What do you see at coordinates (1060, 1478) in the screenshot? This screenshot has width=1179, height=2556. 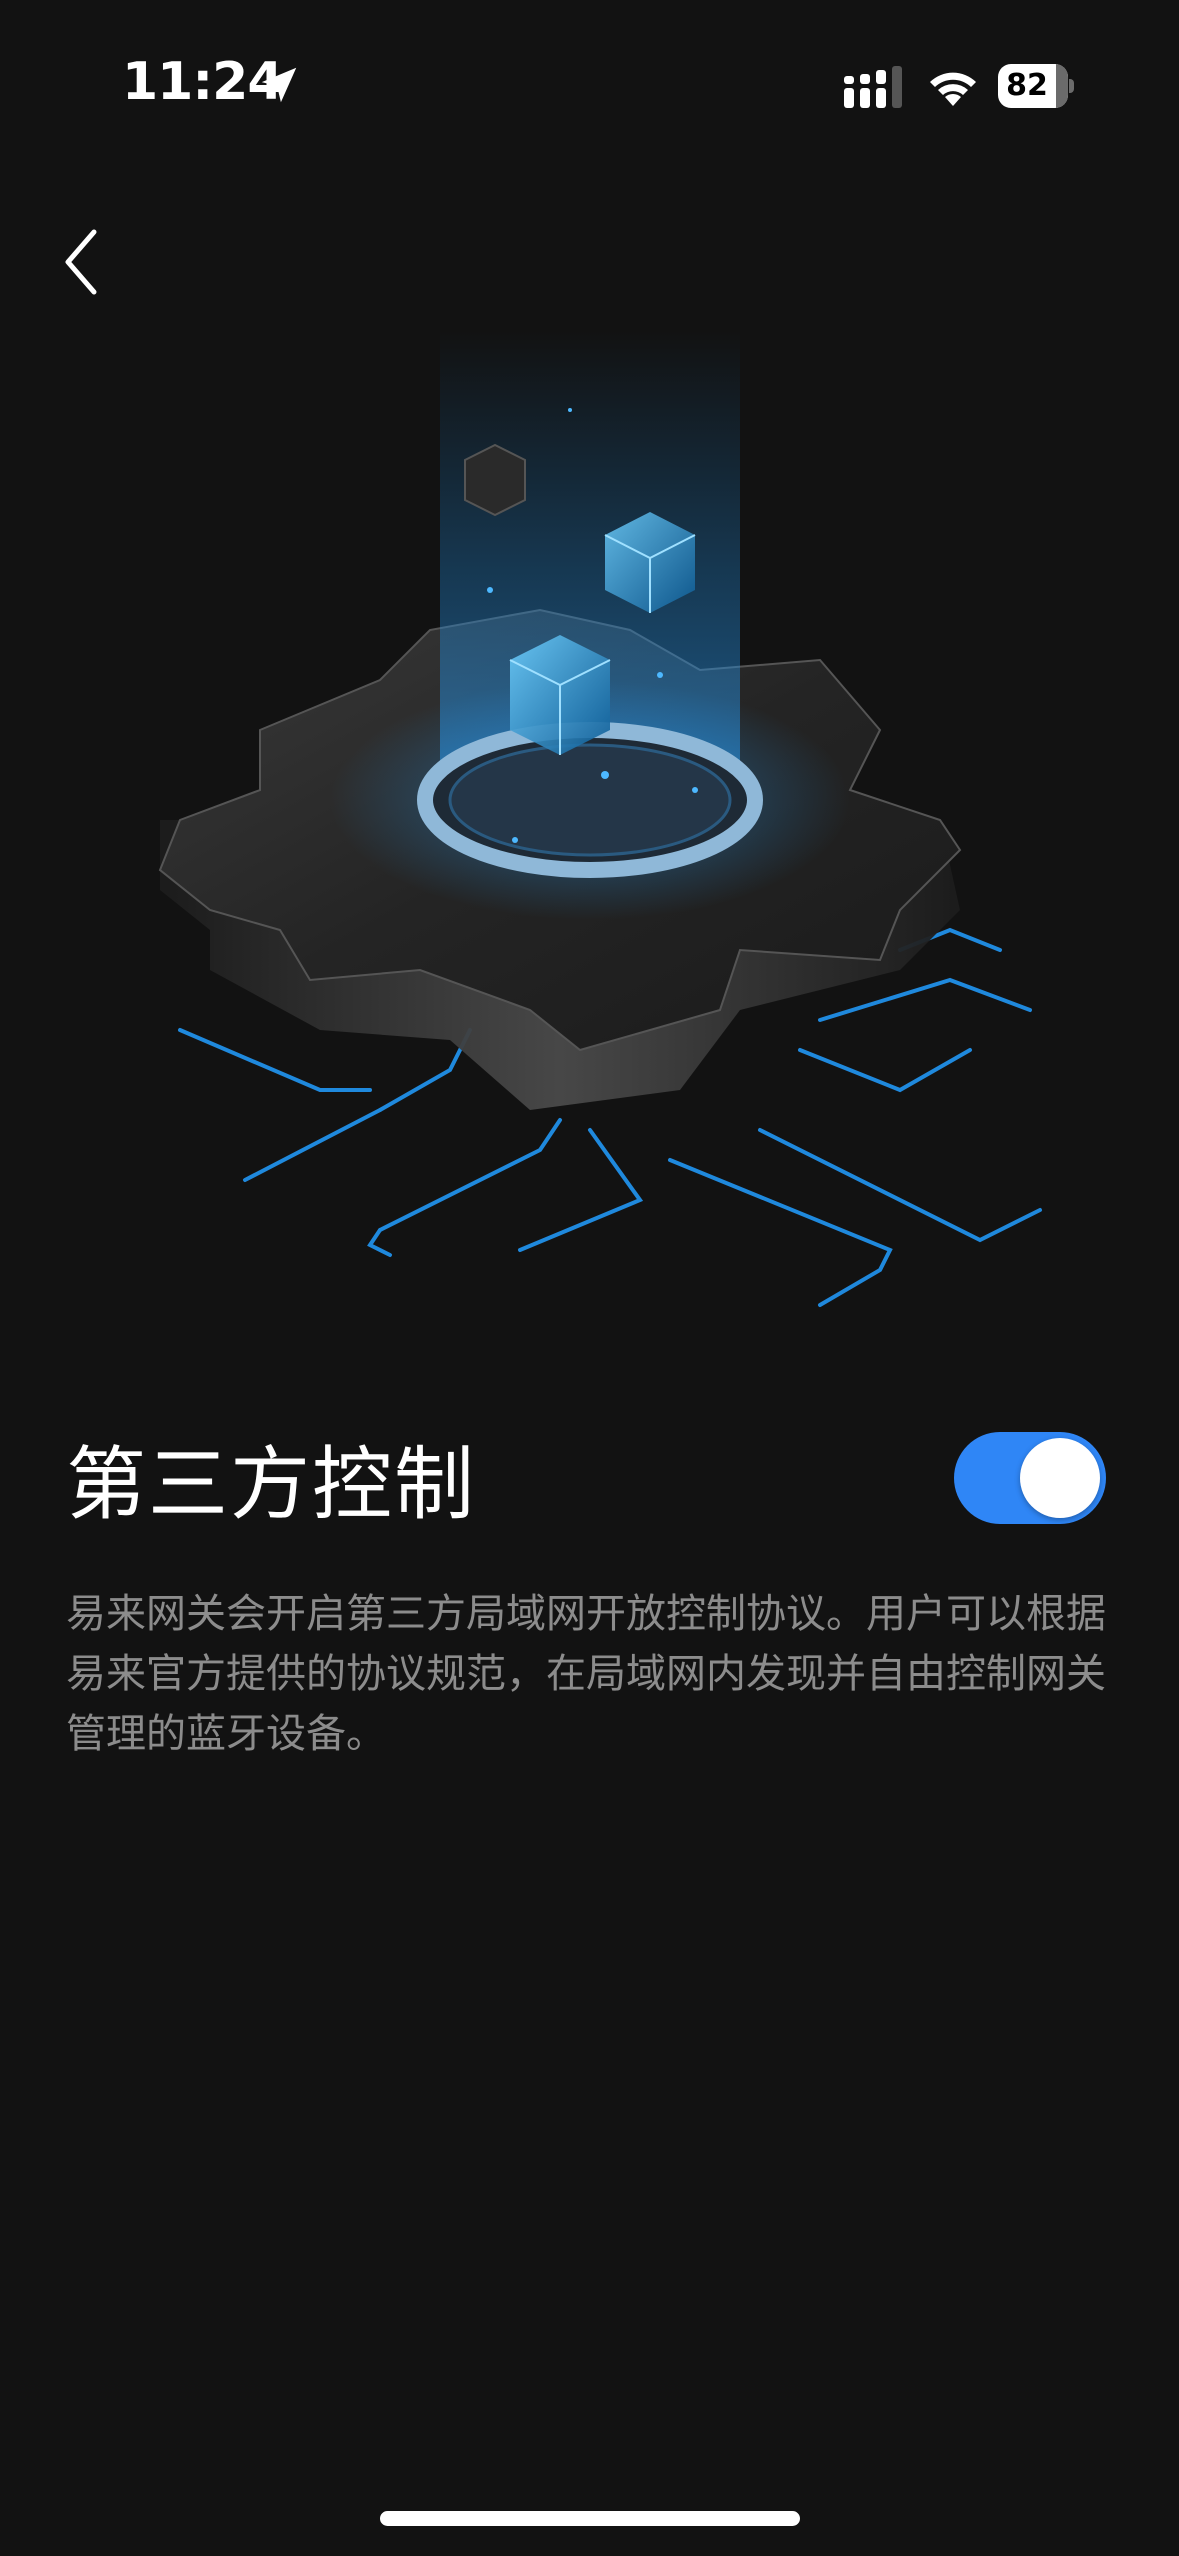 I see `toggle-knob` at bounding box center [1060, 1478].